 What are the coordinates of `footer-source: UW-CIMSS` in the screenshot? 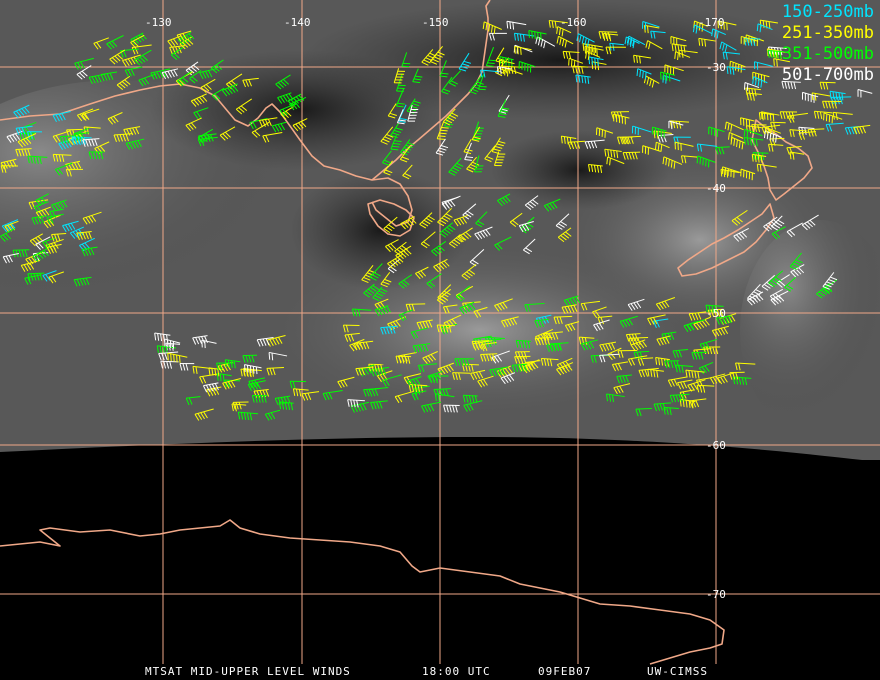 It's located at (677, 671).